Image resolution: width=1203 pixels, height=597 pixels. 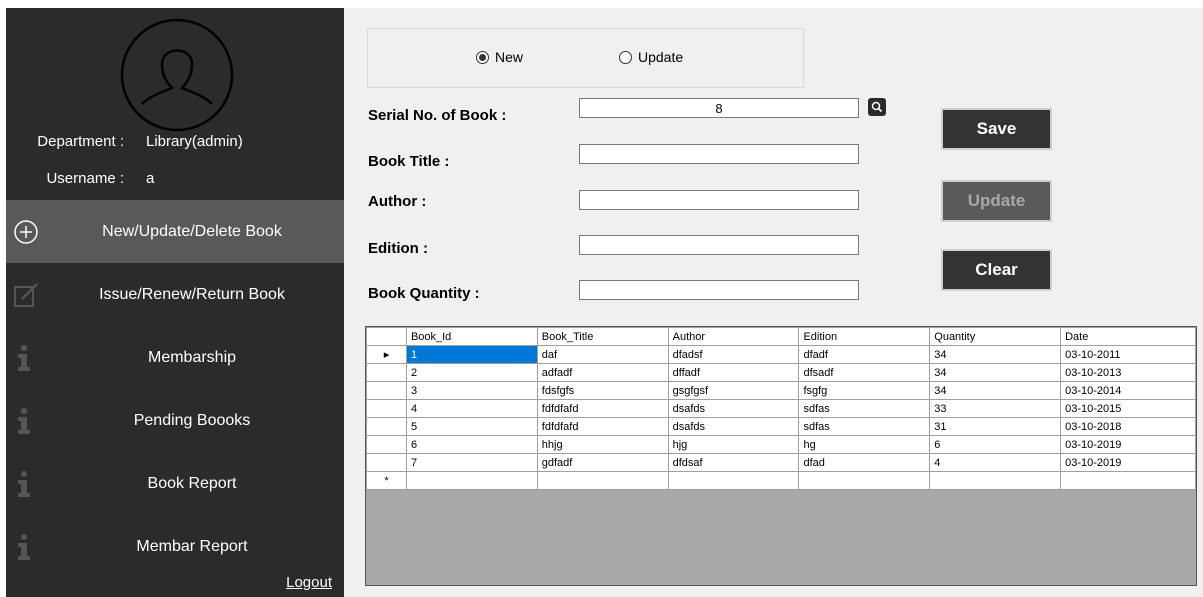 I want to click on nav-item-membarship: Membarship, so click(x=175, y=357).